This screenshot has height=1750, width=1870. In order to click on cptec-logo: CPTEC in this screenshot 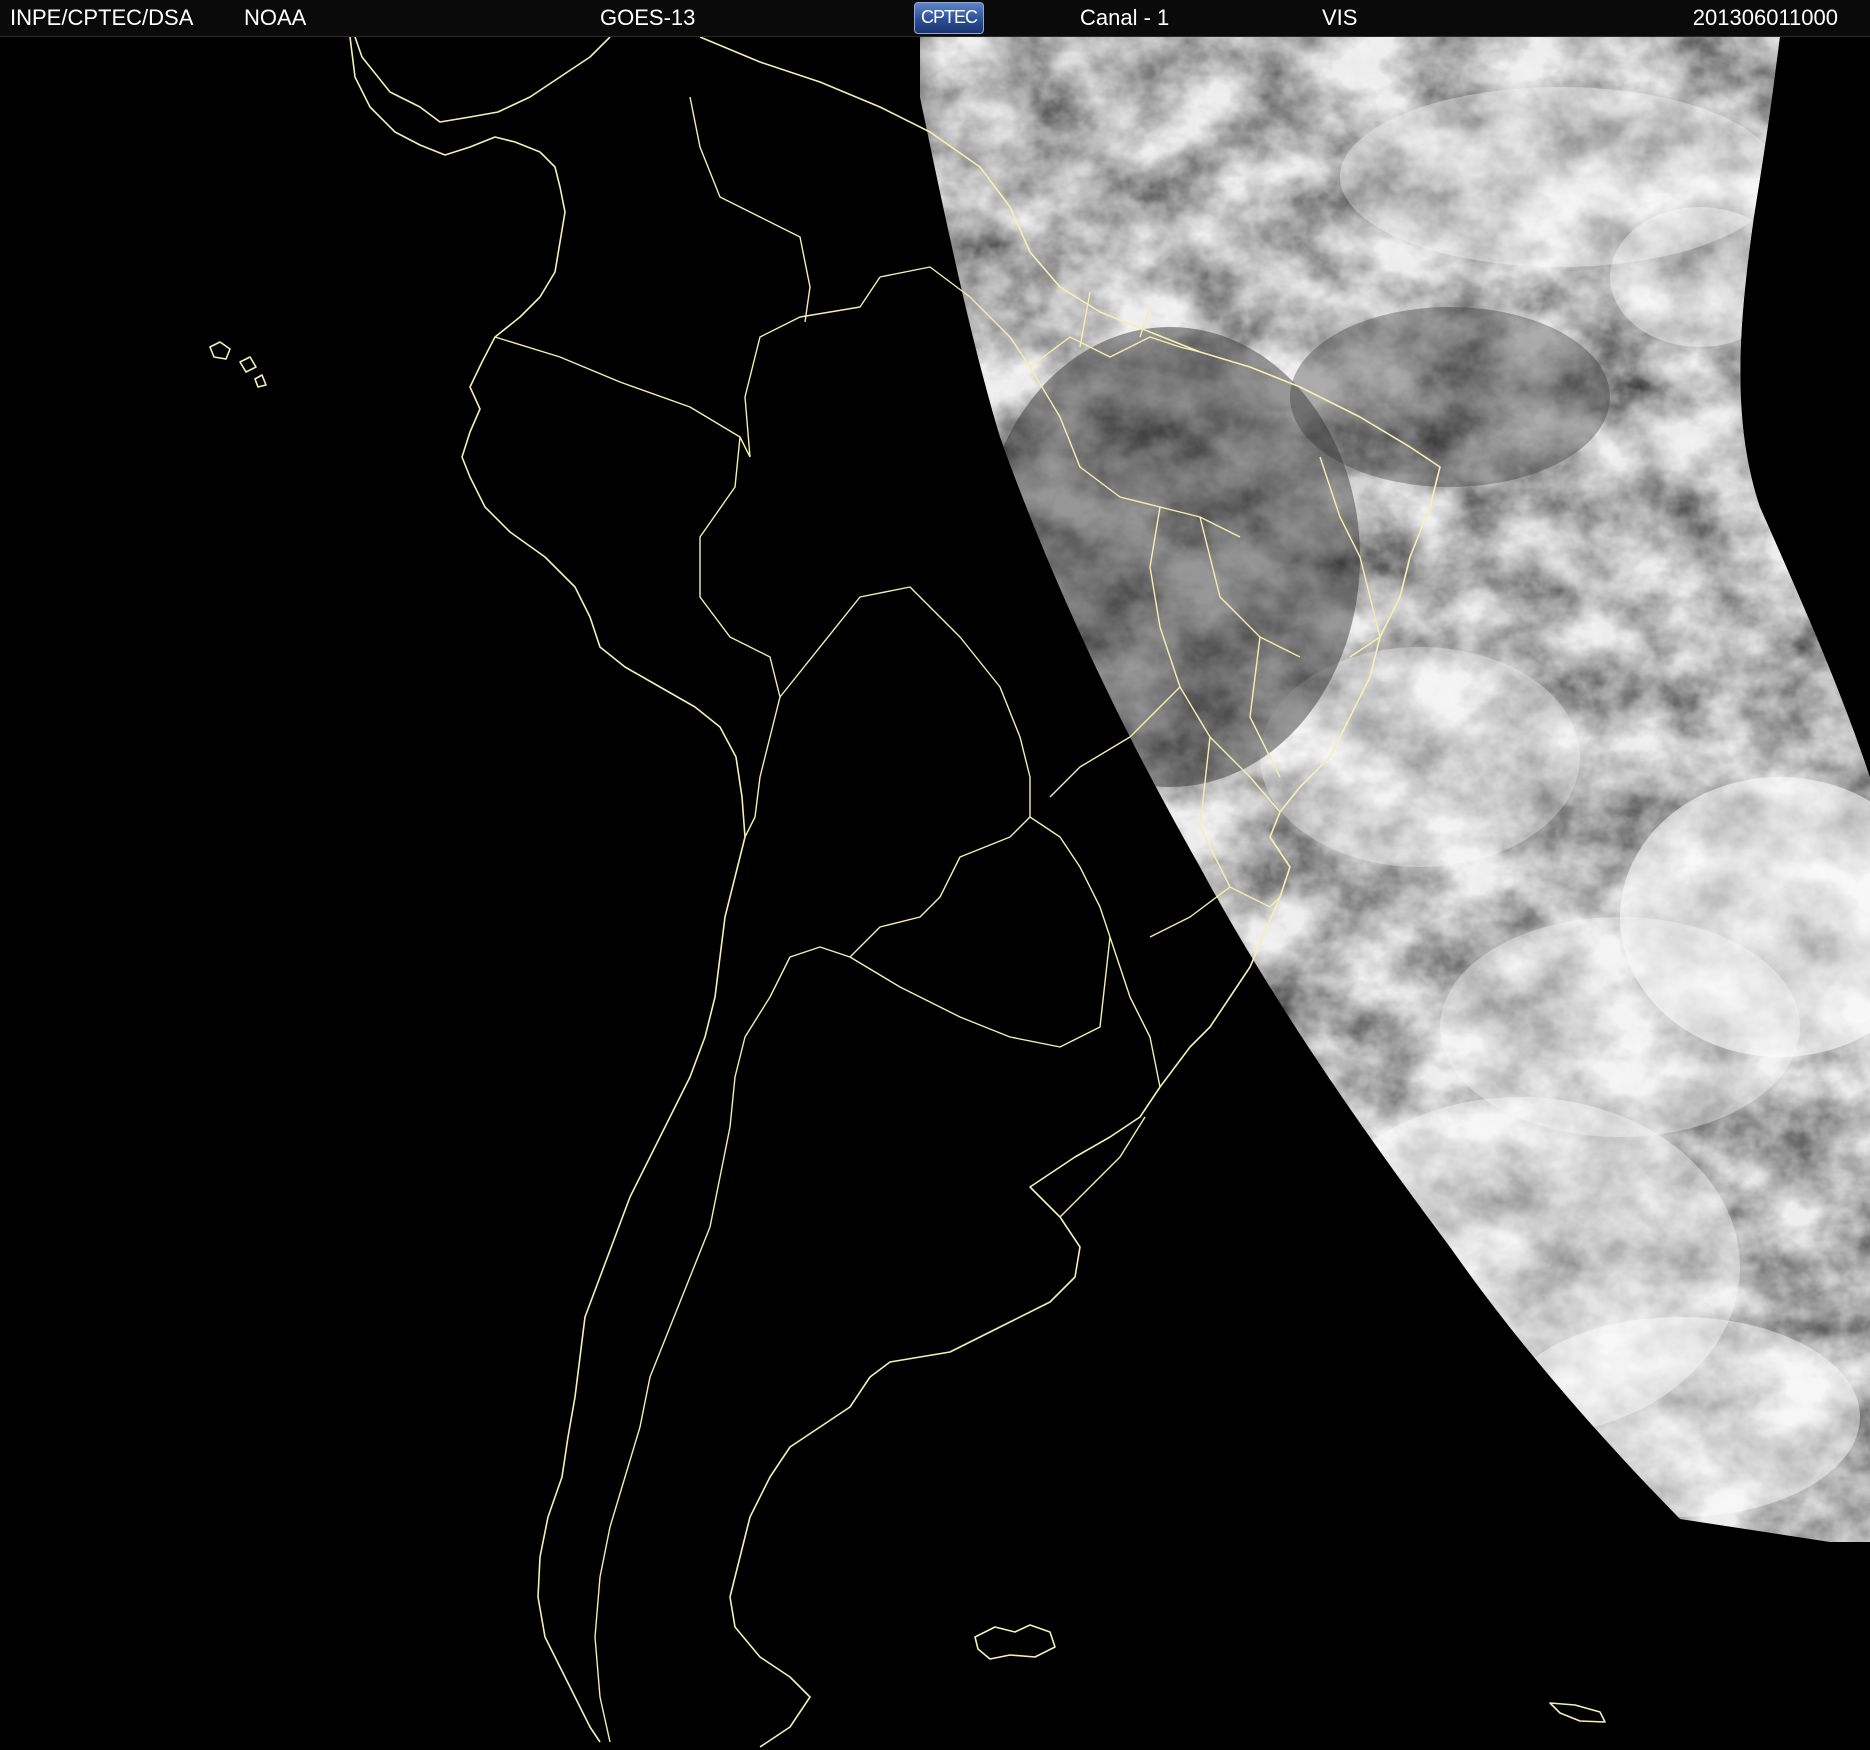, I will do `click(949, 18)`.